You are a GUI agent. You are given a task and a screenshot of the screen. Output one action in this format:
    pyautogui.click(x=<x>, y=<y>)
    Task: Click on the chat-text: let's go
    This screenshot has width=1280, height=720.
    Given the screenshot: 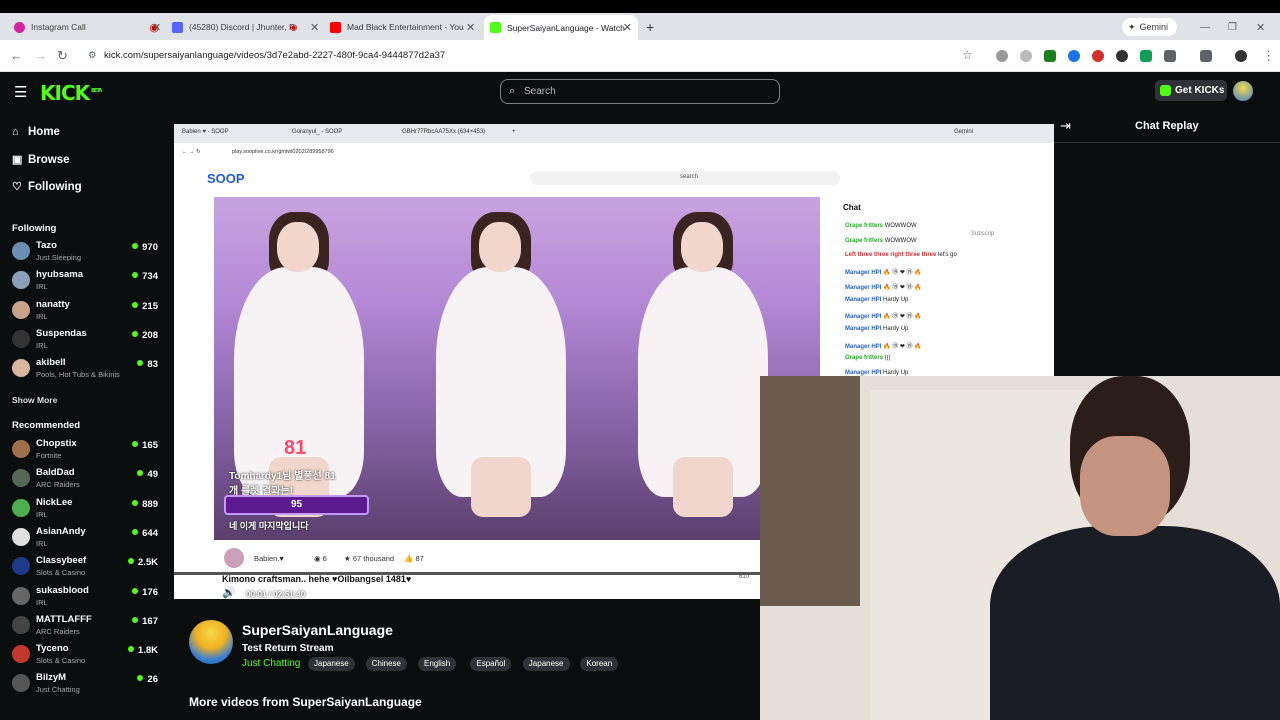 What is the action you would take?
    pyautogui.click(x=947, y=255)
    